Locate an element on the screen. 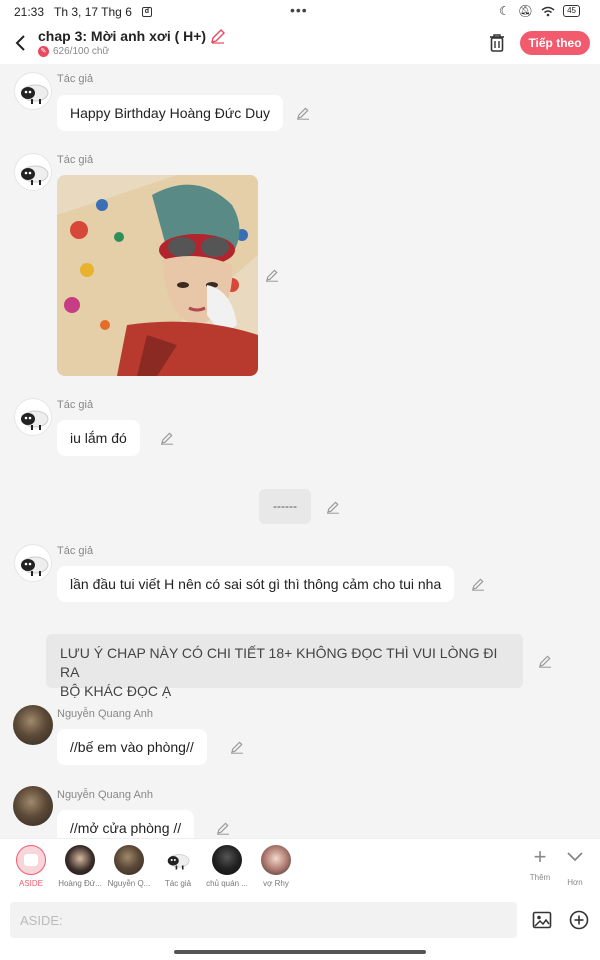 The image size is (600, 960). message-photo is located at coordinates (157, 275).